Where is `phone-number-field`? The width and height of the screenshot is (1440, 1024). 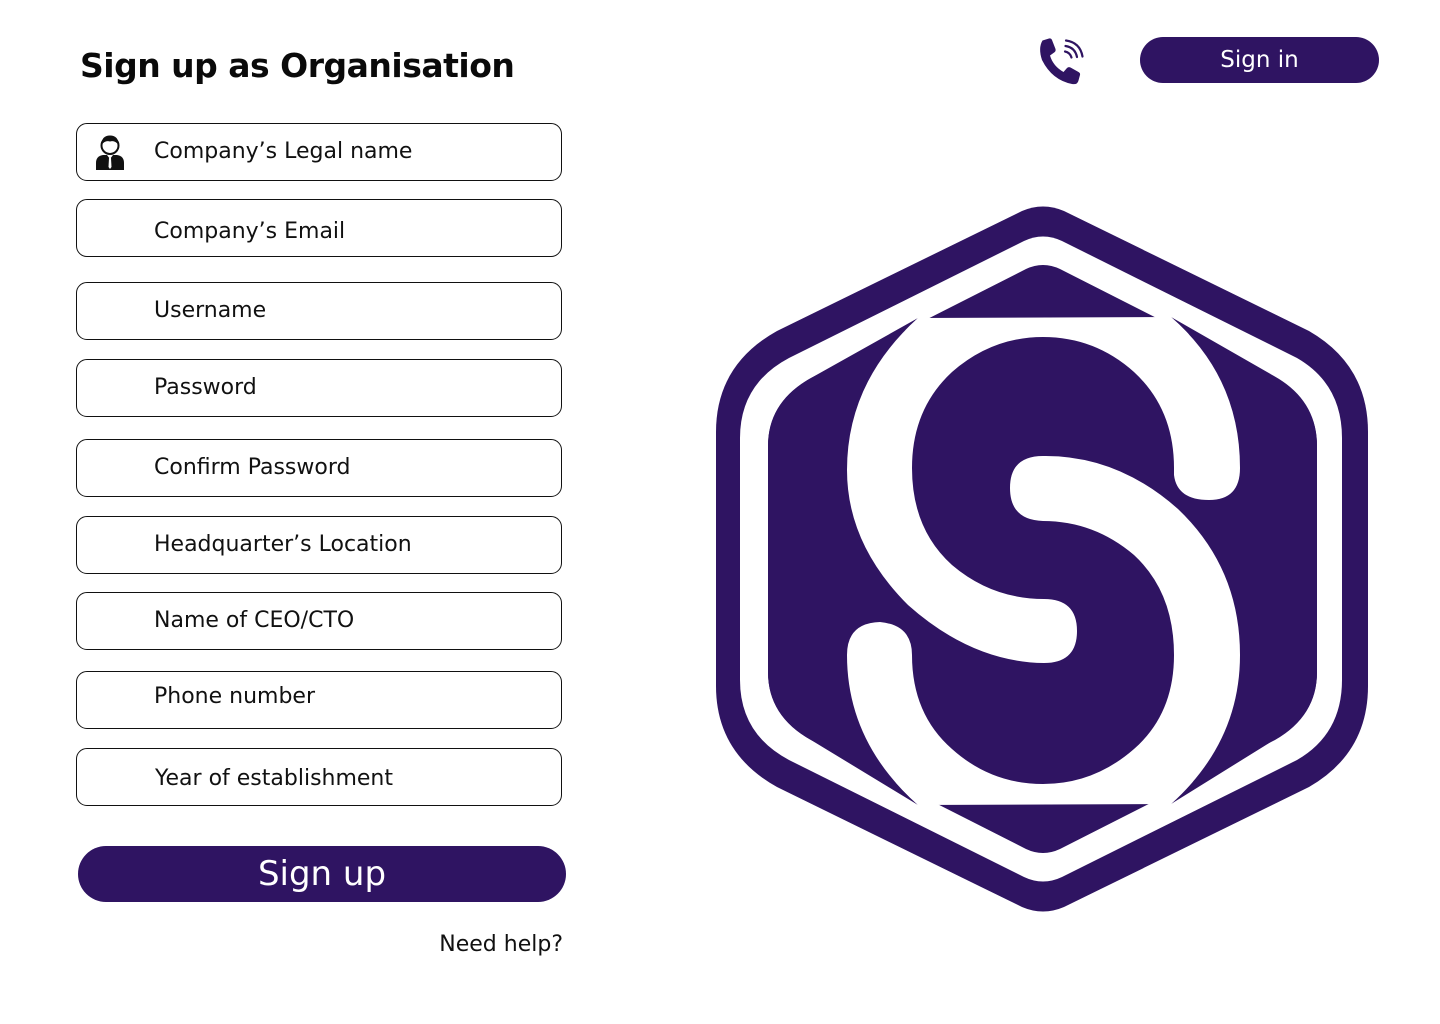 phone-number-field is located at coordinates (319, 699).